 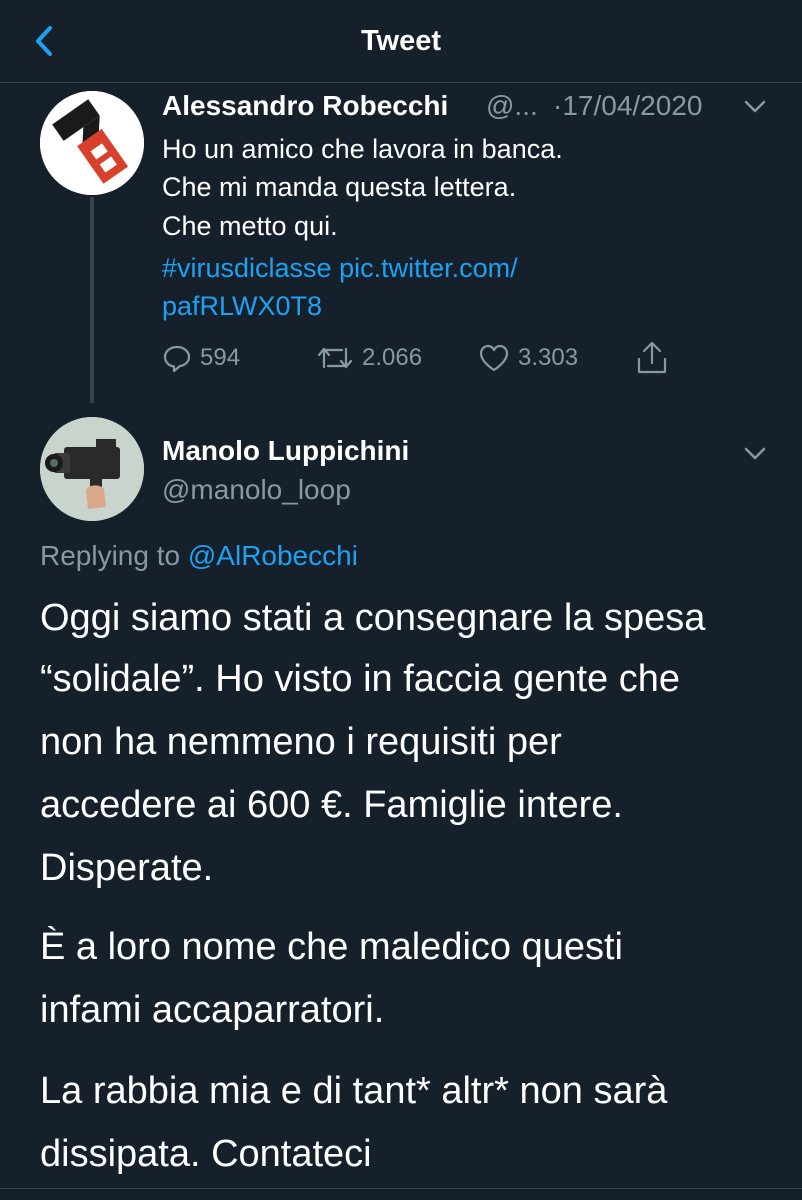 What do you see at coordinates (177, 359) in the screenshot?
I see `reply-icon` at bounding box center [177, 359].